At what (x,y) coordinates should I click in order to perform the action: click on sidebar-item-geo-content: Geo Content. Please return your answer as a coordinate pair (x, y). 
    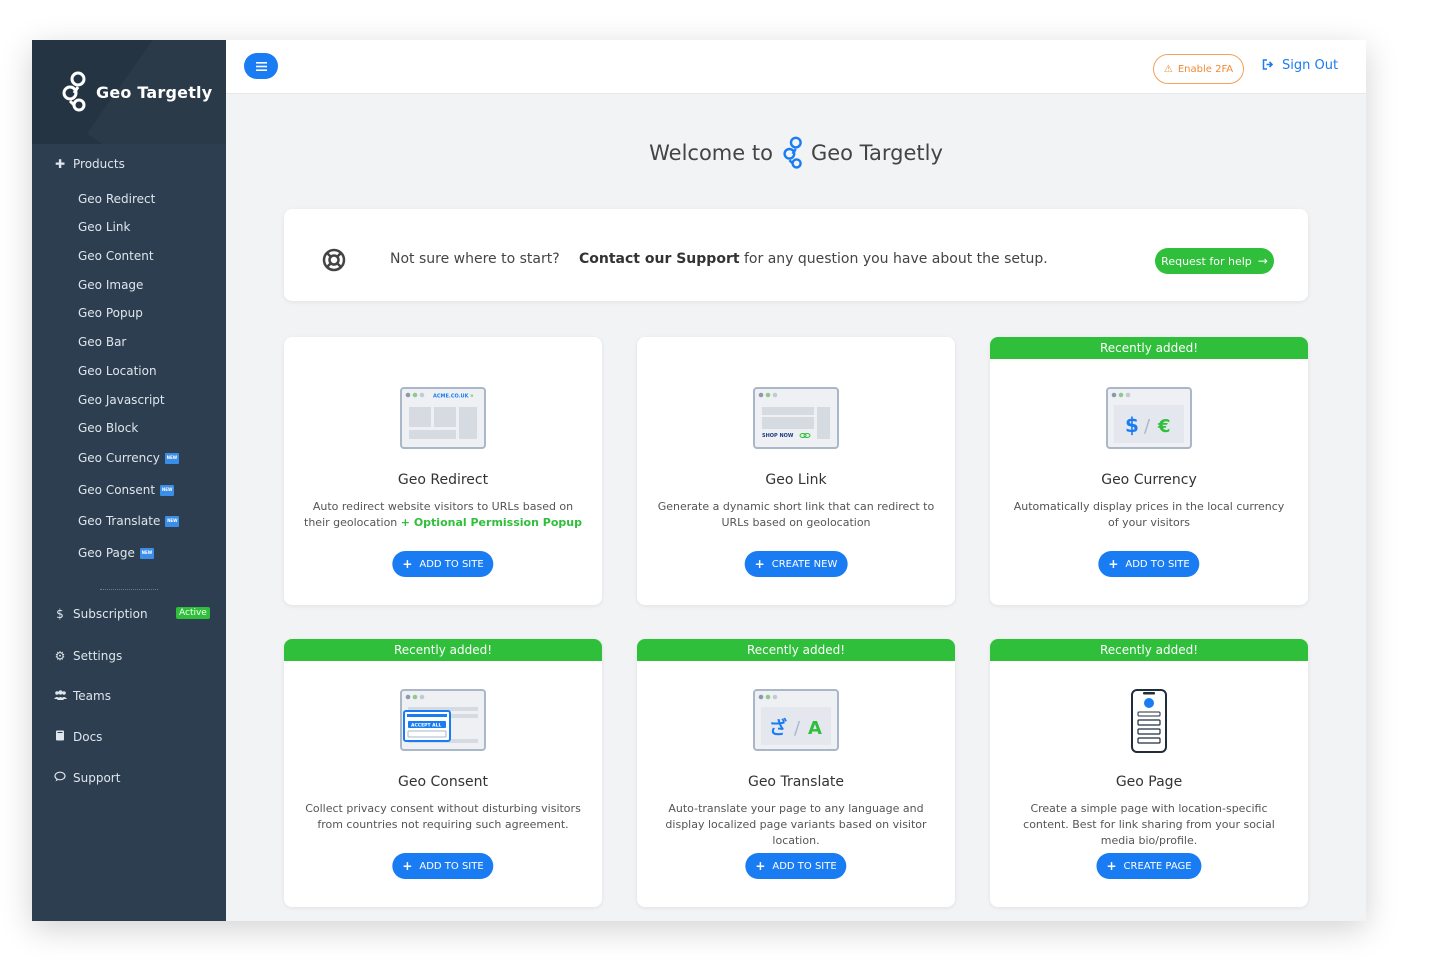
    Looking at the image, I should click on (116, 256).